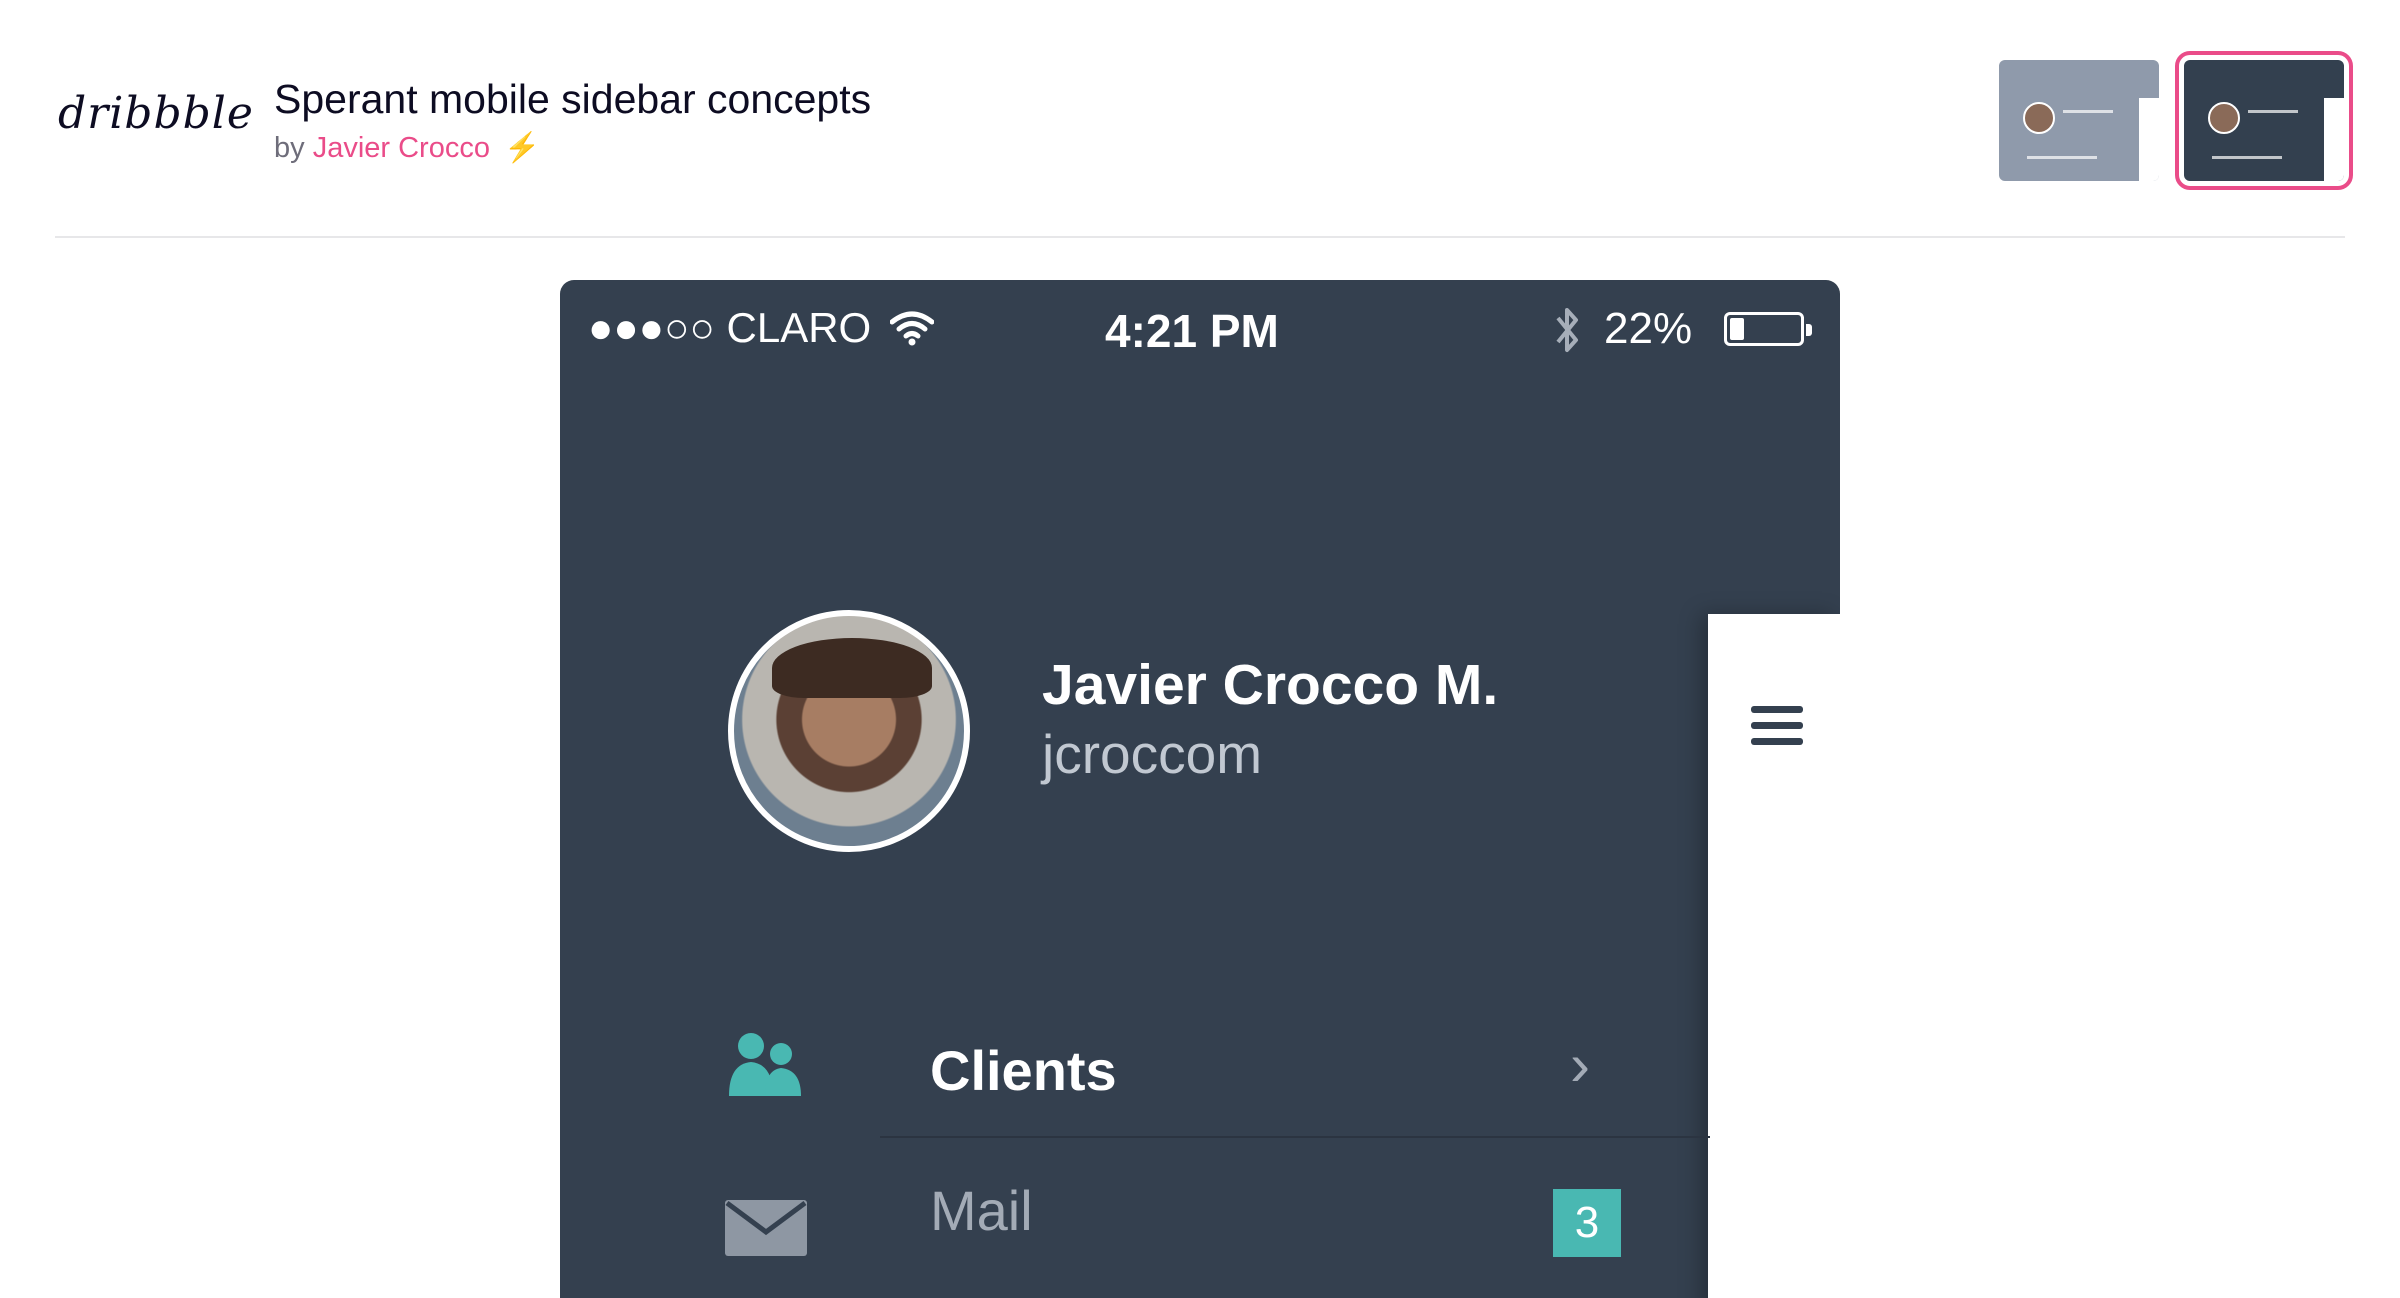 This screenshot has height=1298, width=2400. What do you see at coordinates (1152, 754) in the screenshot?
I see `profile-username: jcroccom` at bounding box center [1152, 754].